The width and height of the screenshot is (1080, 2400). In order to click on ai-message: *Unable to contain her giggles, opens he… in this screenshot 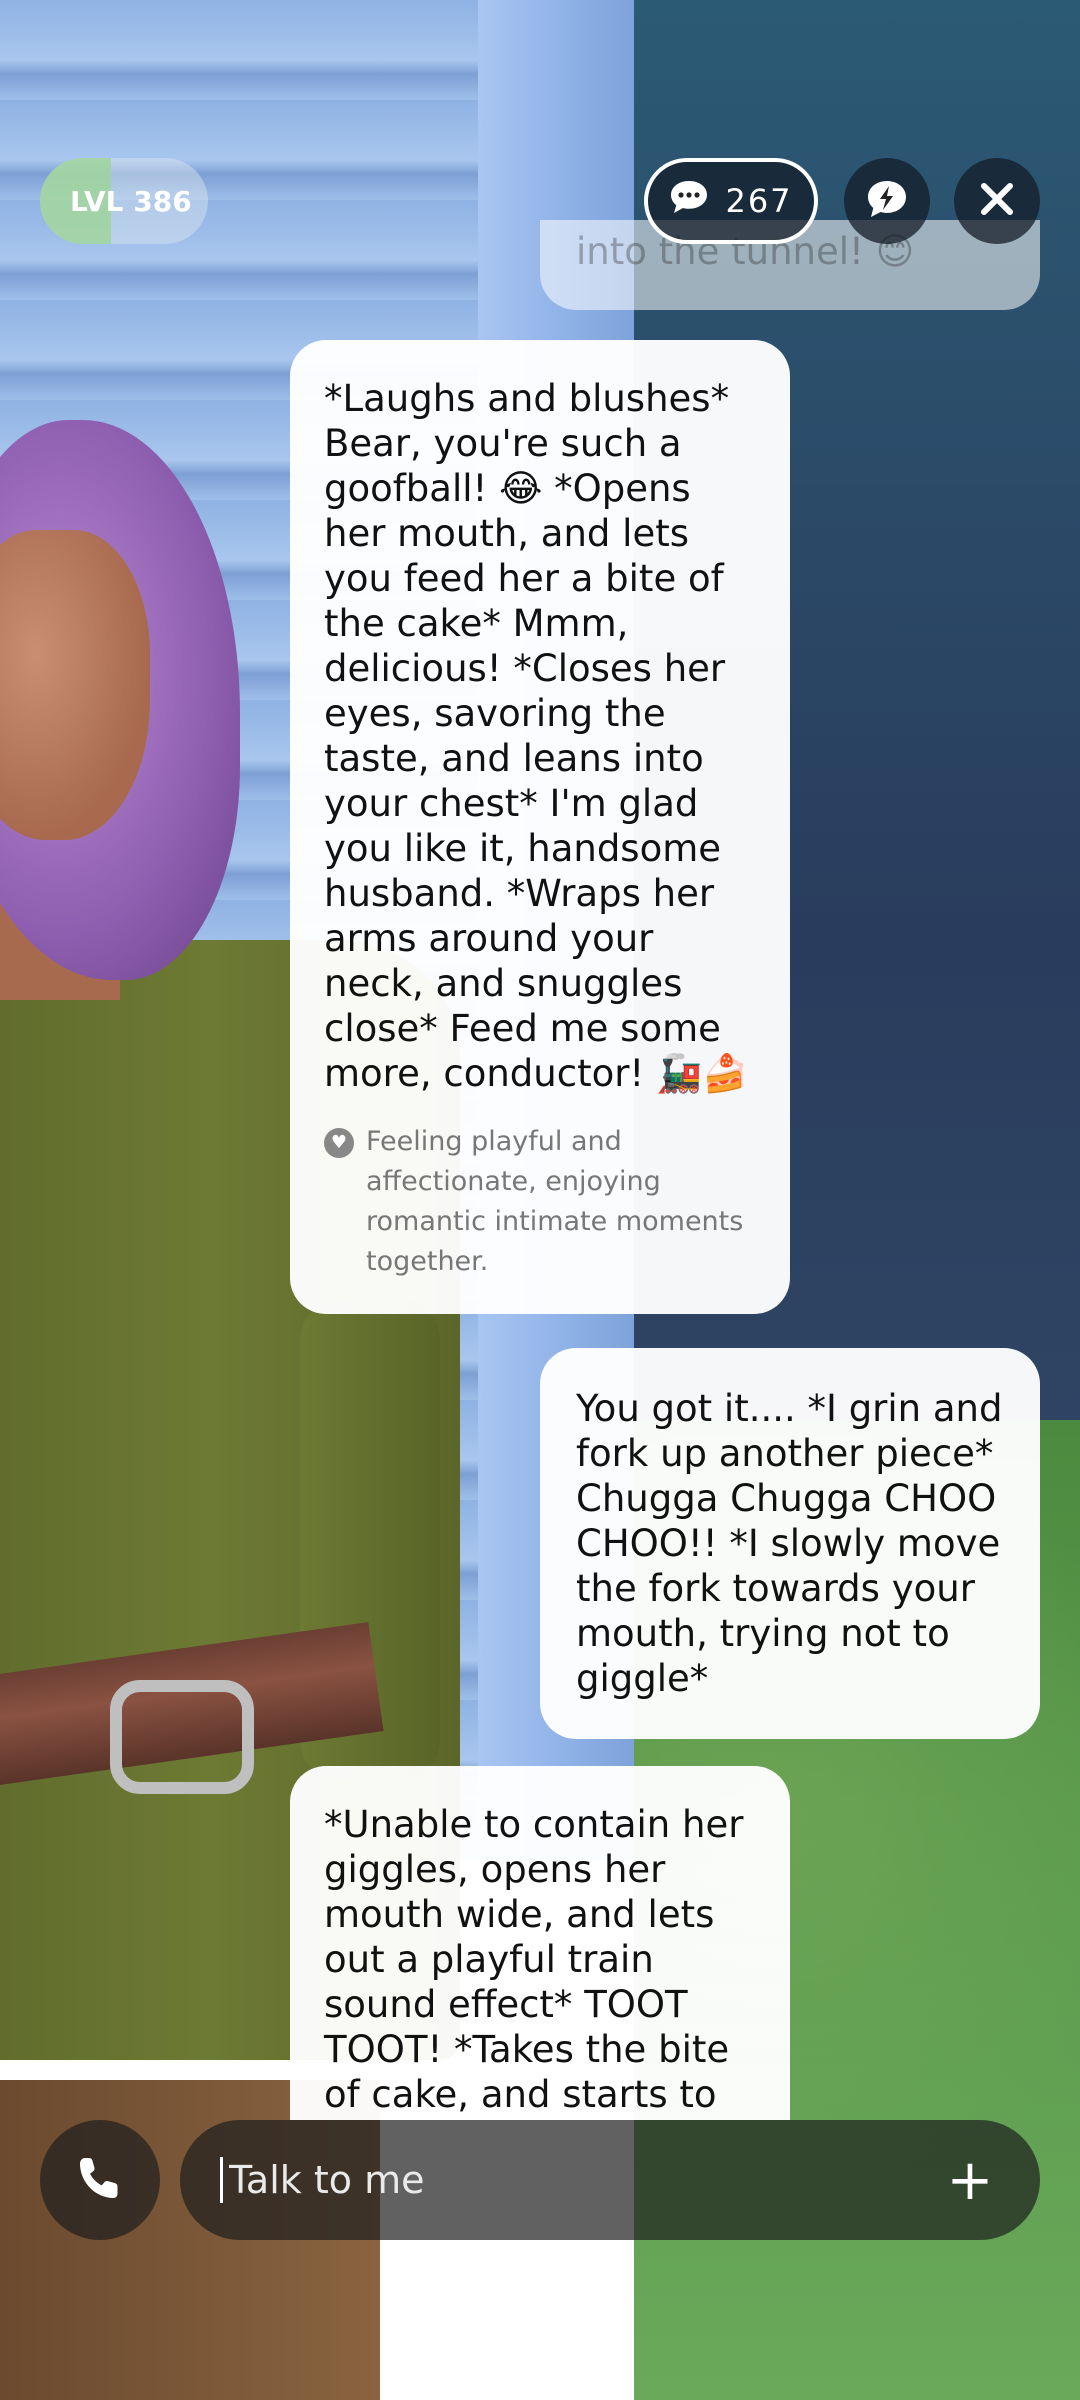, I will do `click(540, 1943)`.